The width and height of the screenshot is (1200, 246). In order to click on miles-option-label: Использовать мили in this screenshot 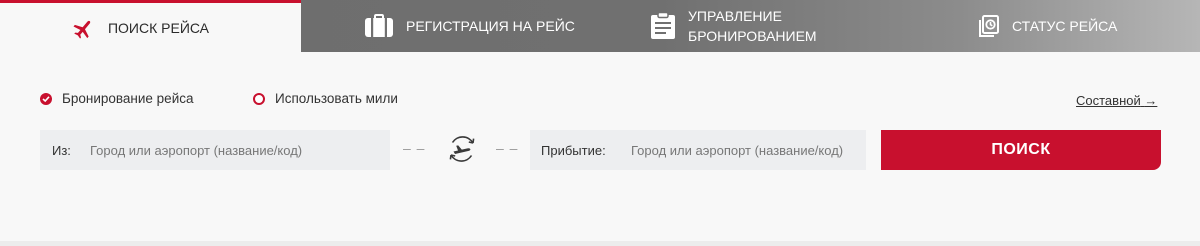, I will do `click(336, 98)`.